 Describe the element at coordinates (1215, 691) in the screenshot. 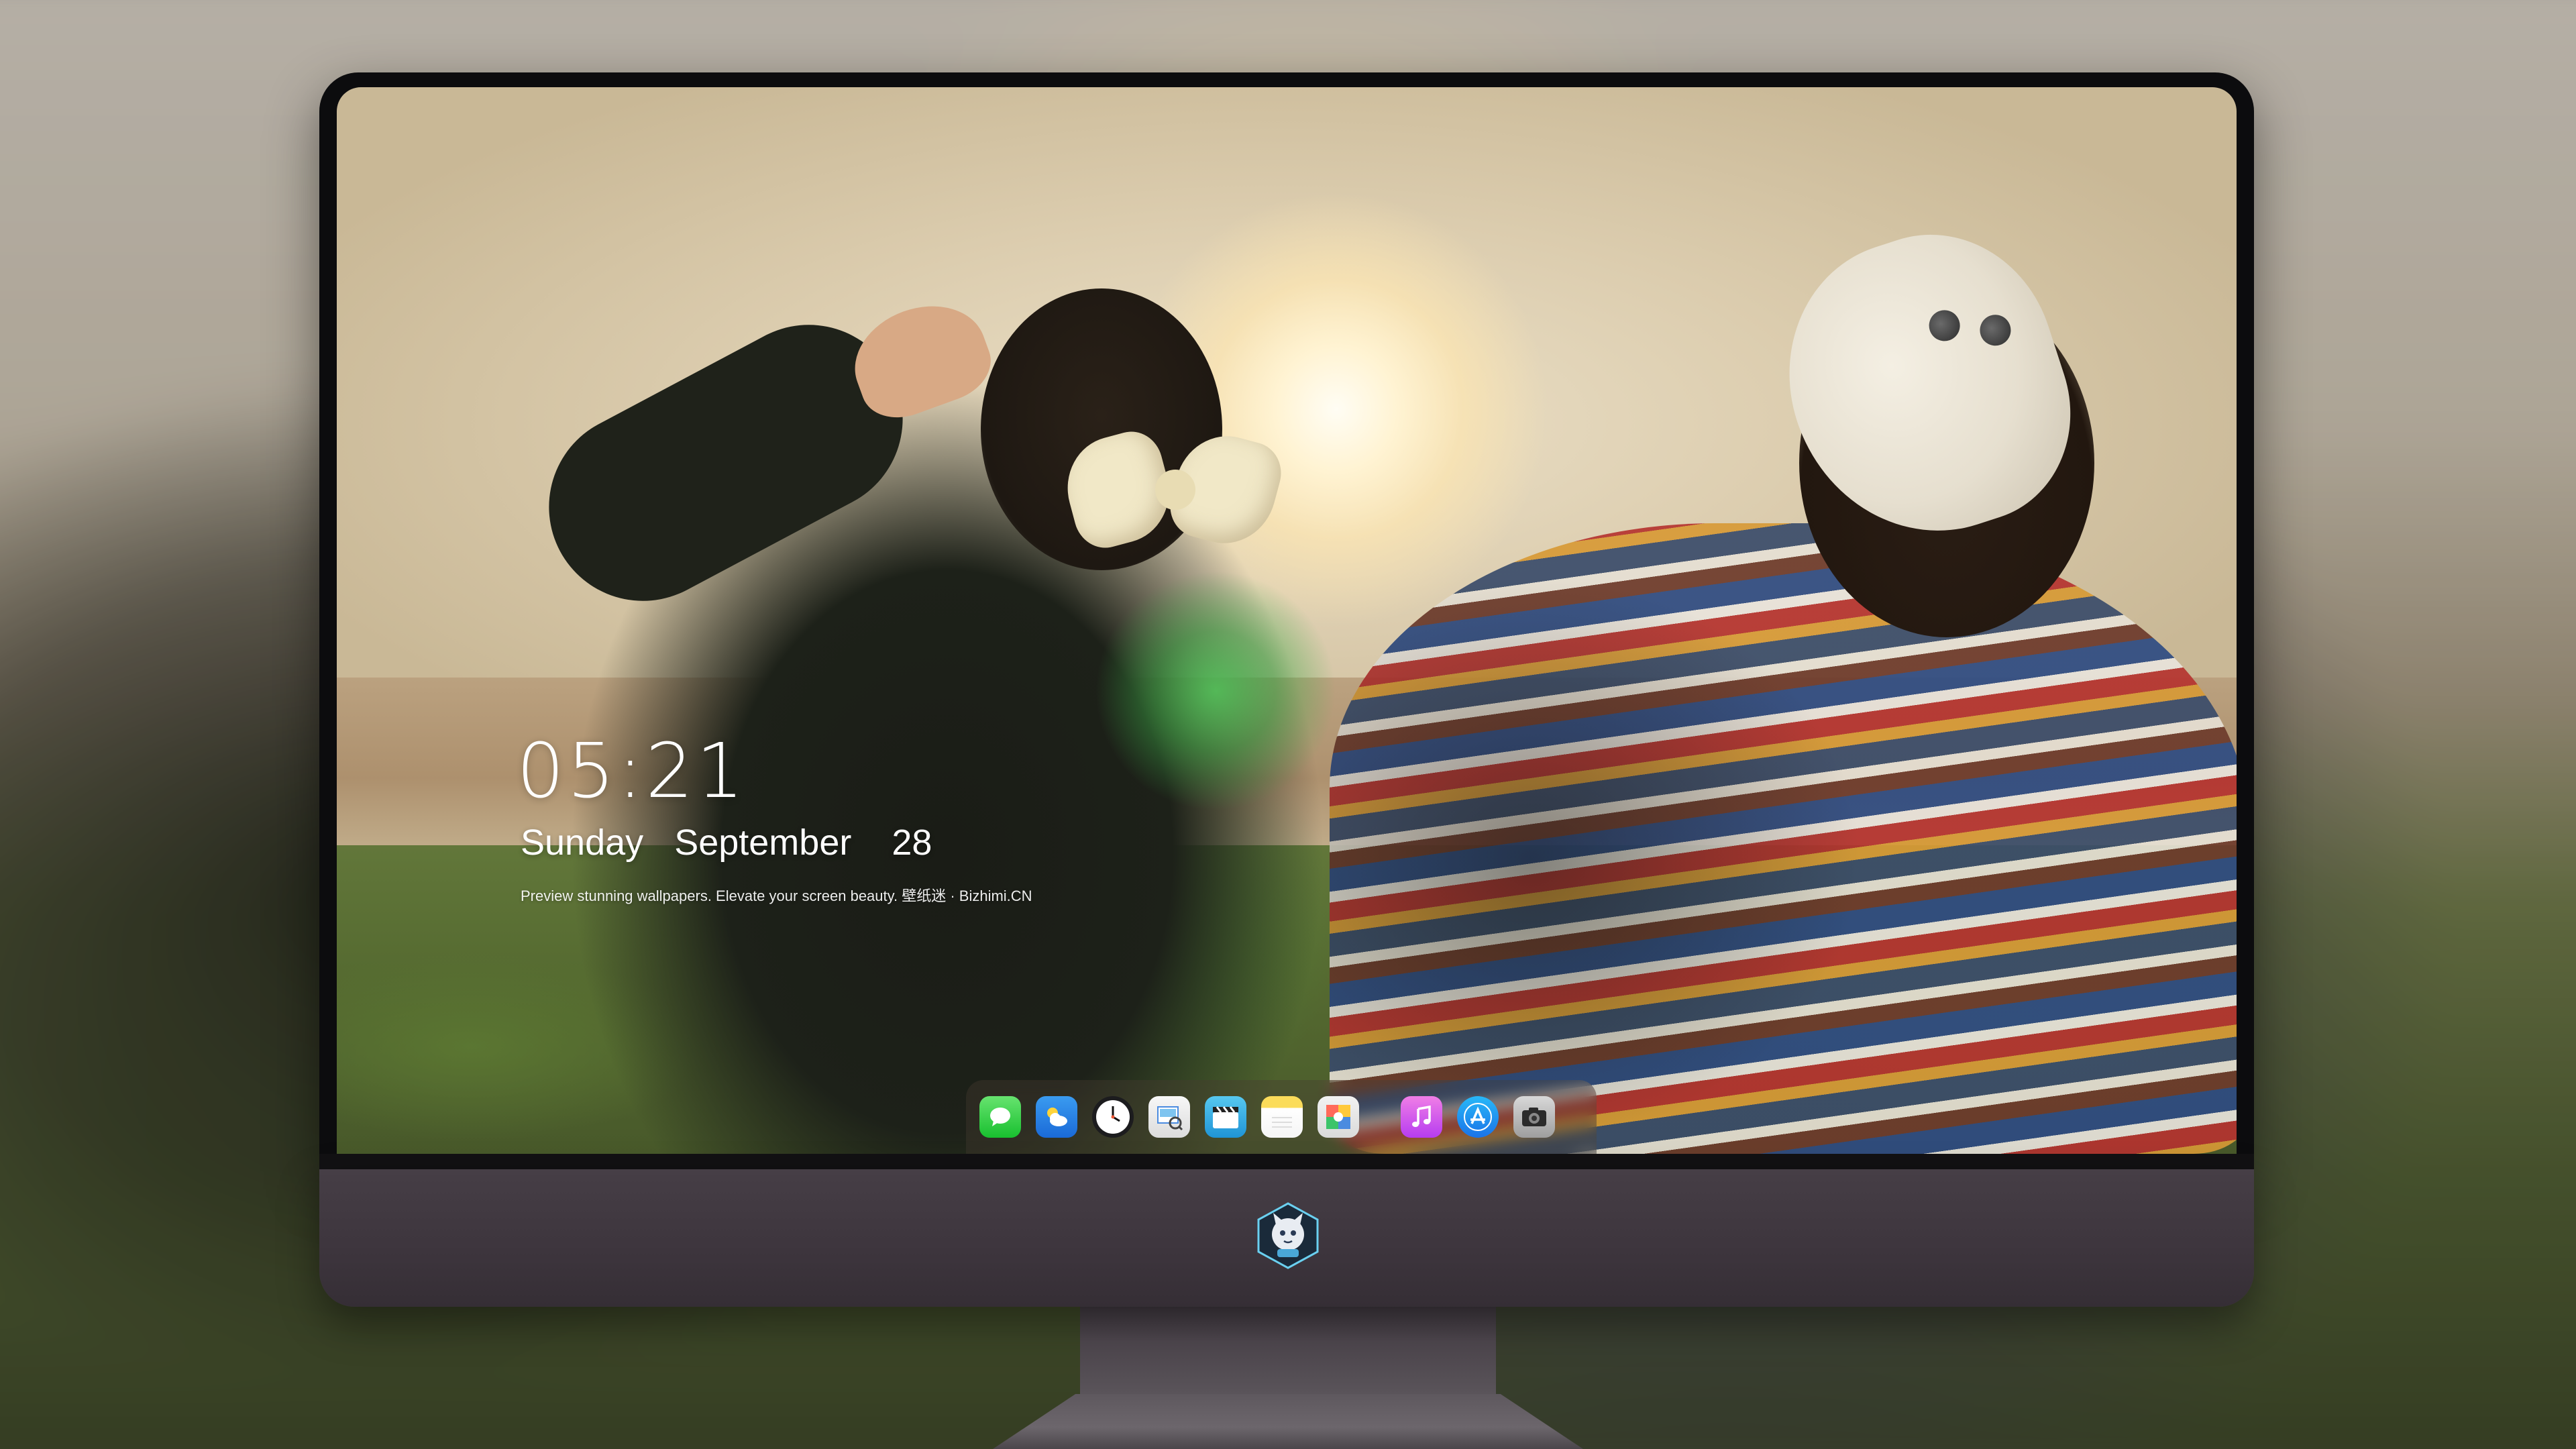

I see `lens-flare` at that location.